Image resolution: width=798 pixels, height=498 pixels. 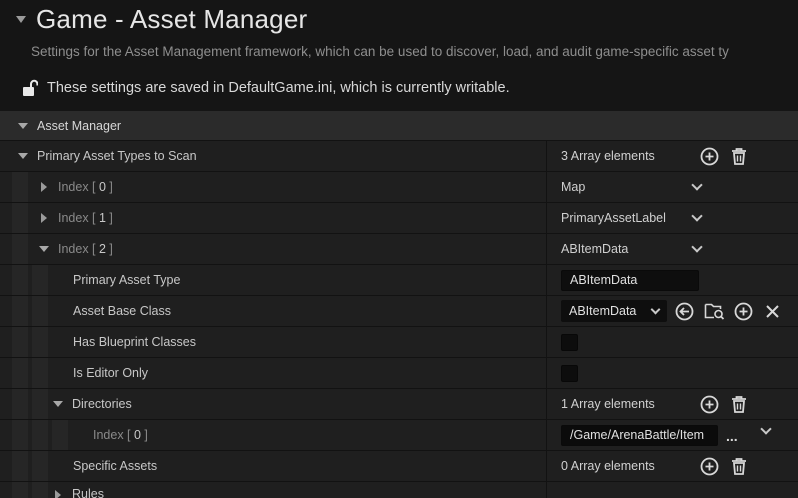 I want to click on property-label: Specific Assets, so click(x=115, y=466).